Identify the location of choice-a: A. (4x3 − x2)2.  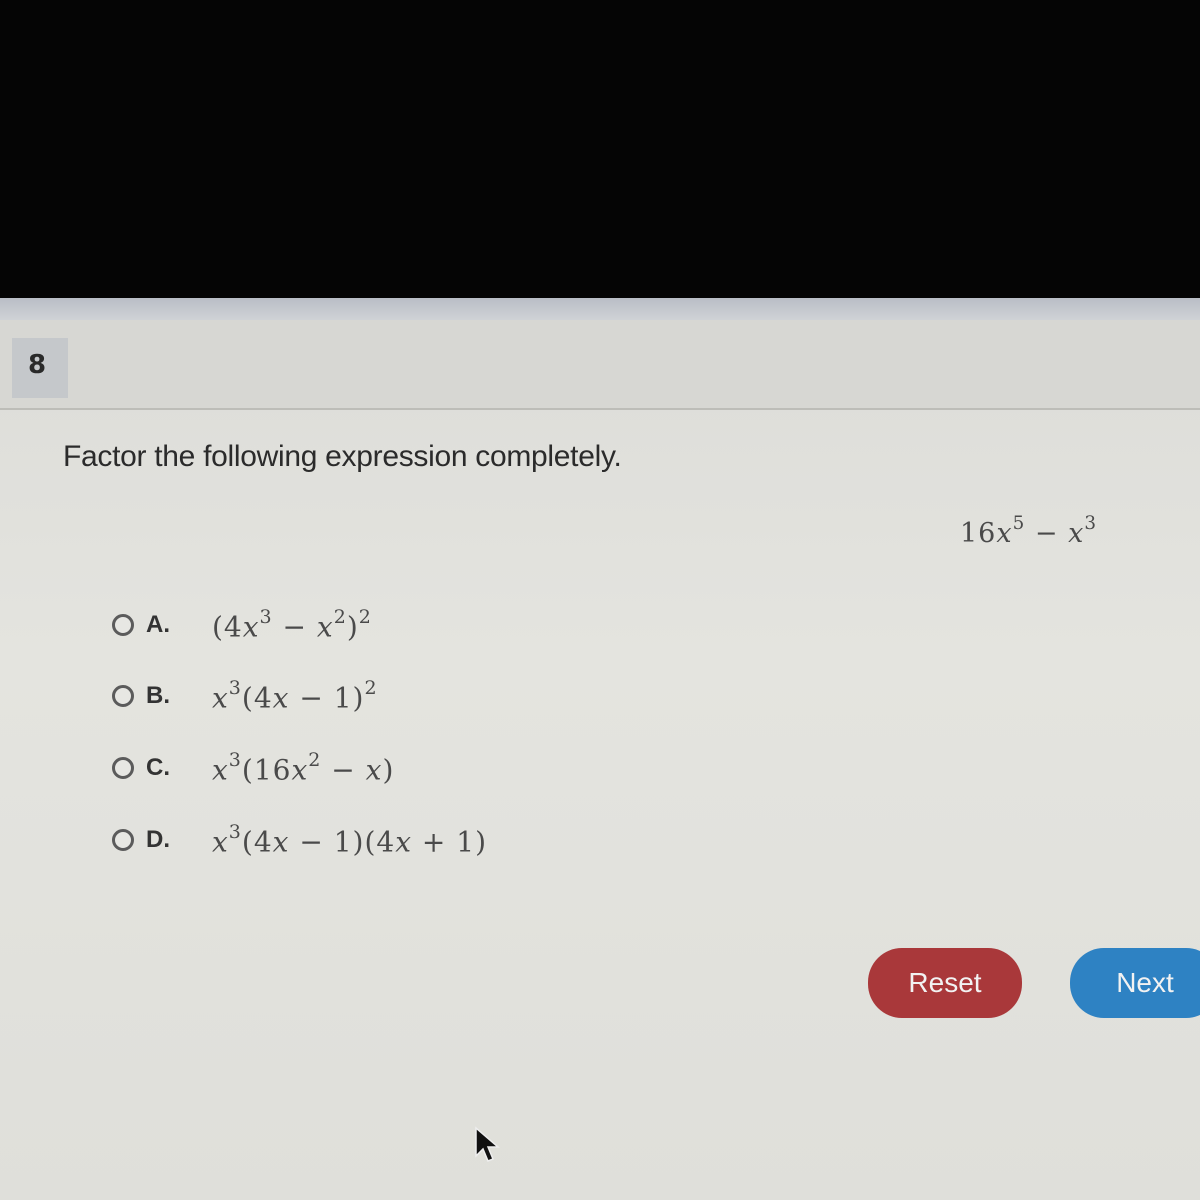
(242, 625).